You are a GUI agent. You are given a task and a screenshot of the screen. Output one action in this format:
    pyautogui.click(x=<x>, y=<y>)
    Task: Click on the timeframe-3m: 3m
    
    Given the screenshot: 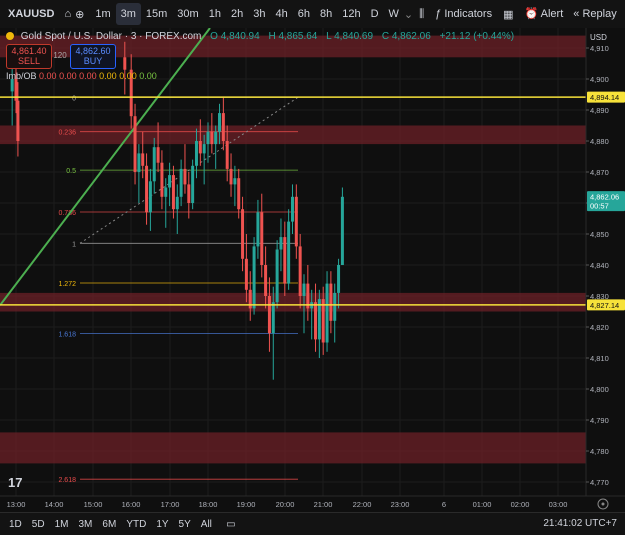 What is the action you would take?
    pyautogui.click(x=128, y=14)
    